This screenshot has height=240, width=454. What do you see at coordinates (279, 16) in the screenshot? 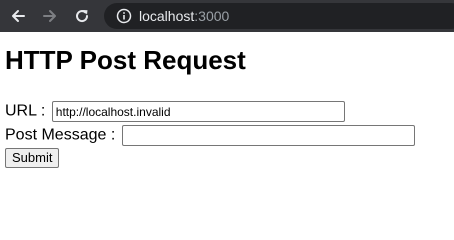
I see `address-bar: localhost:3000` at bounding box center [279, 16].